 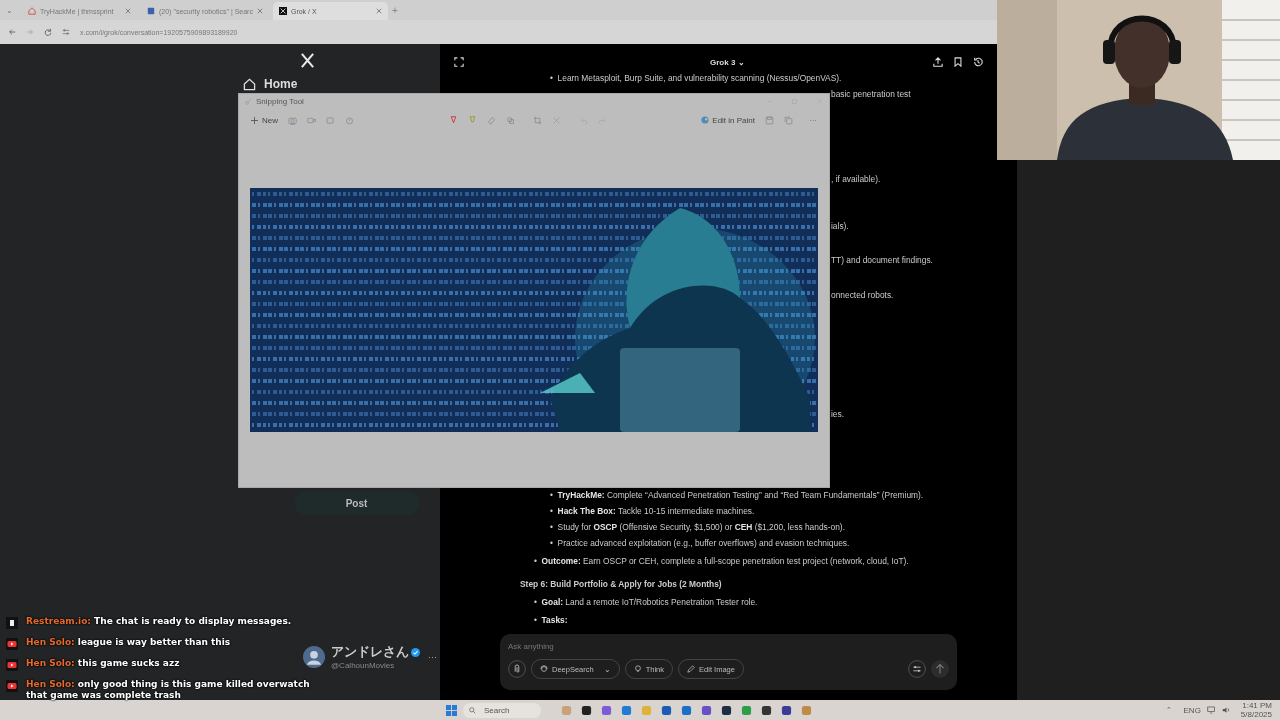 What do you see at coordinates (653, 511) in the screenshot?
I see `list-item: • Hack The Box: Tackle 10-15 intermediate machines.` at bounding box center [653, 511].